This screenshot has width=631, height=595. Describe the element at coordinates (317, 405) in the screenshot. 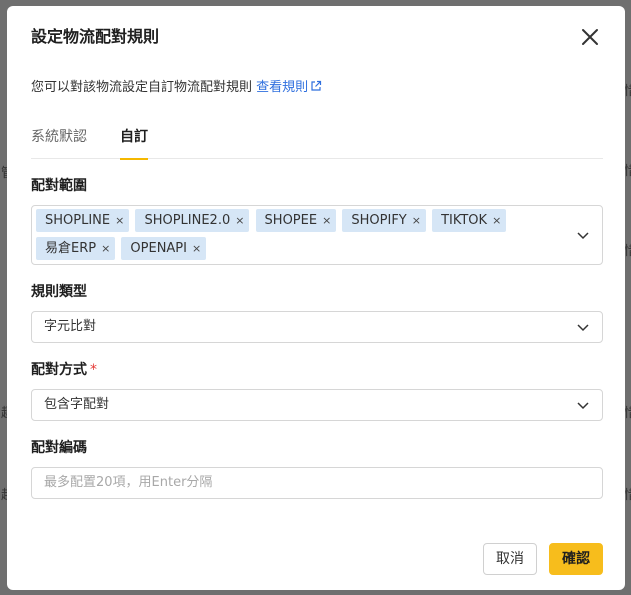

I see `match-method-select: 包含字配對` at that location.